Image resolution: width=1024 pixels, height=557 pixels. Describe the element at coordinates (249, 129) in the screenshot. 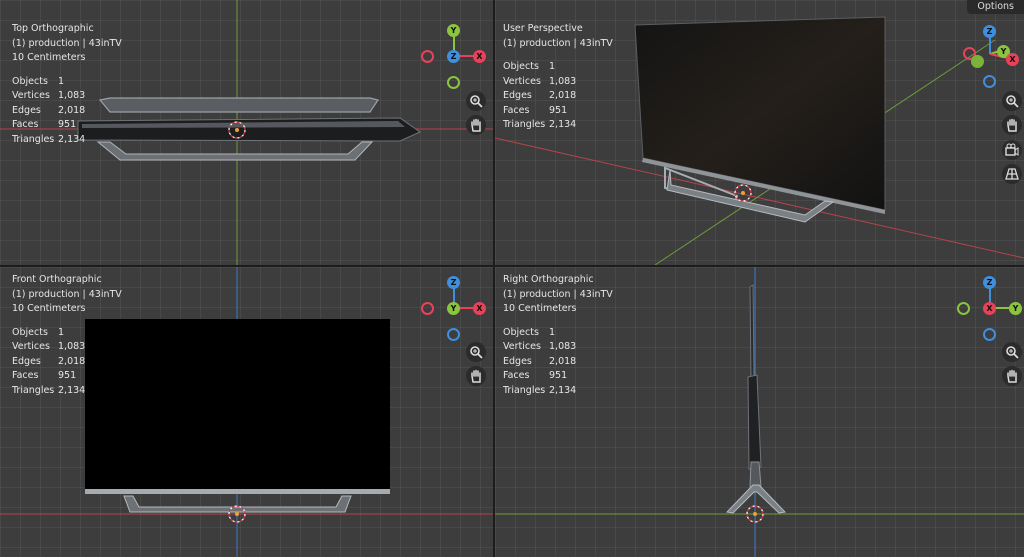

I see `tv-model-top` at that location.